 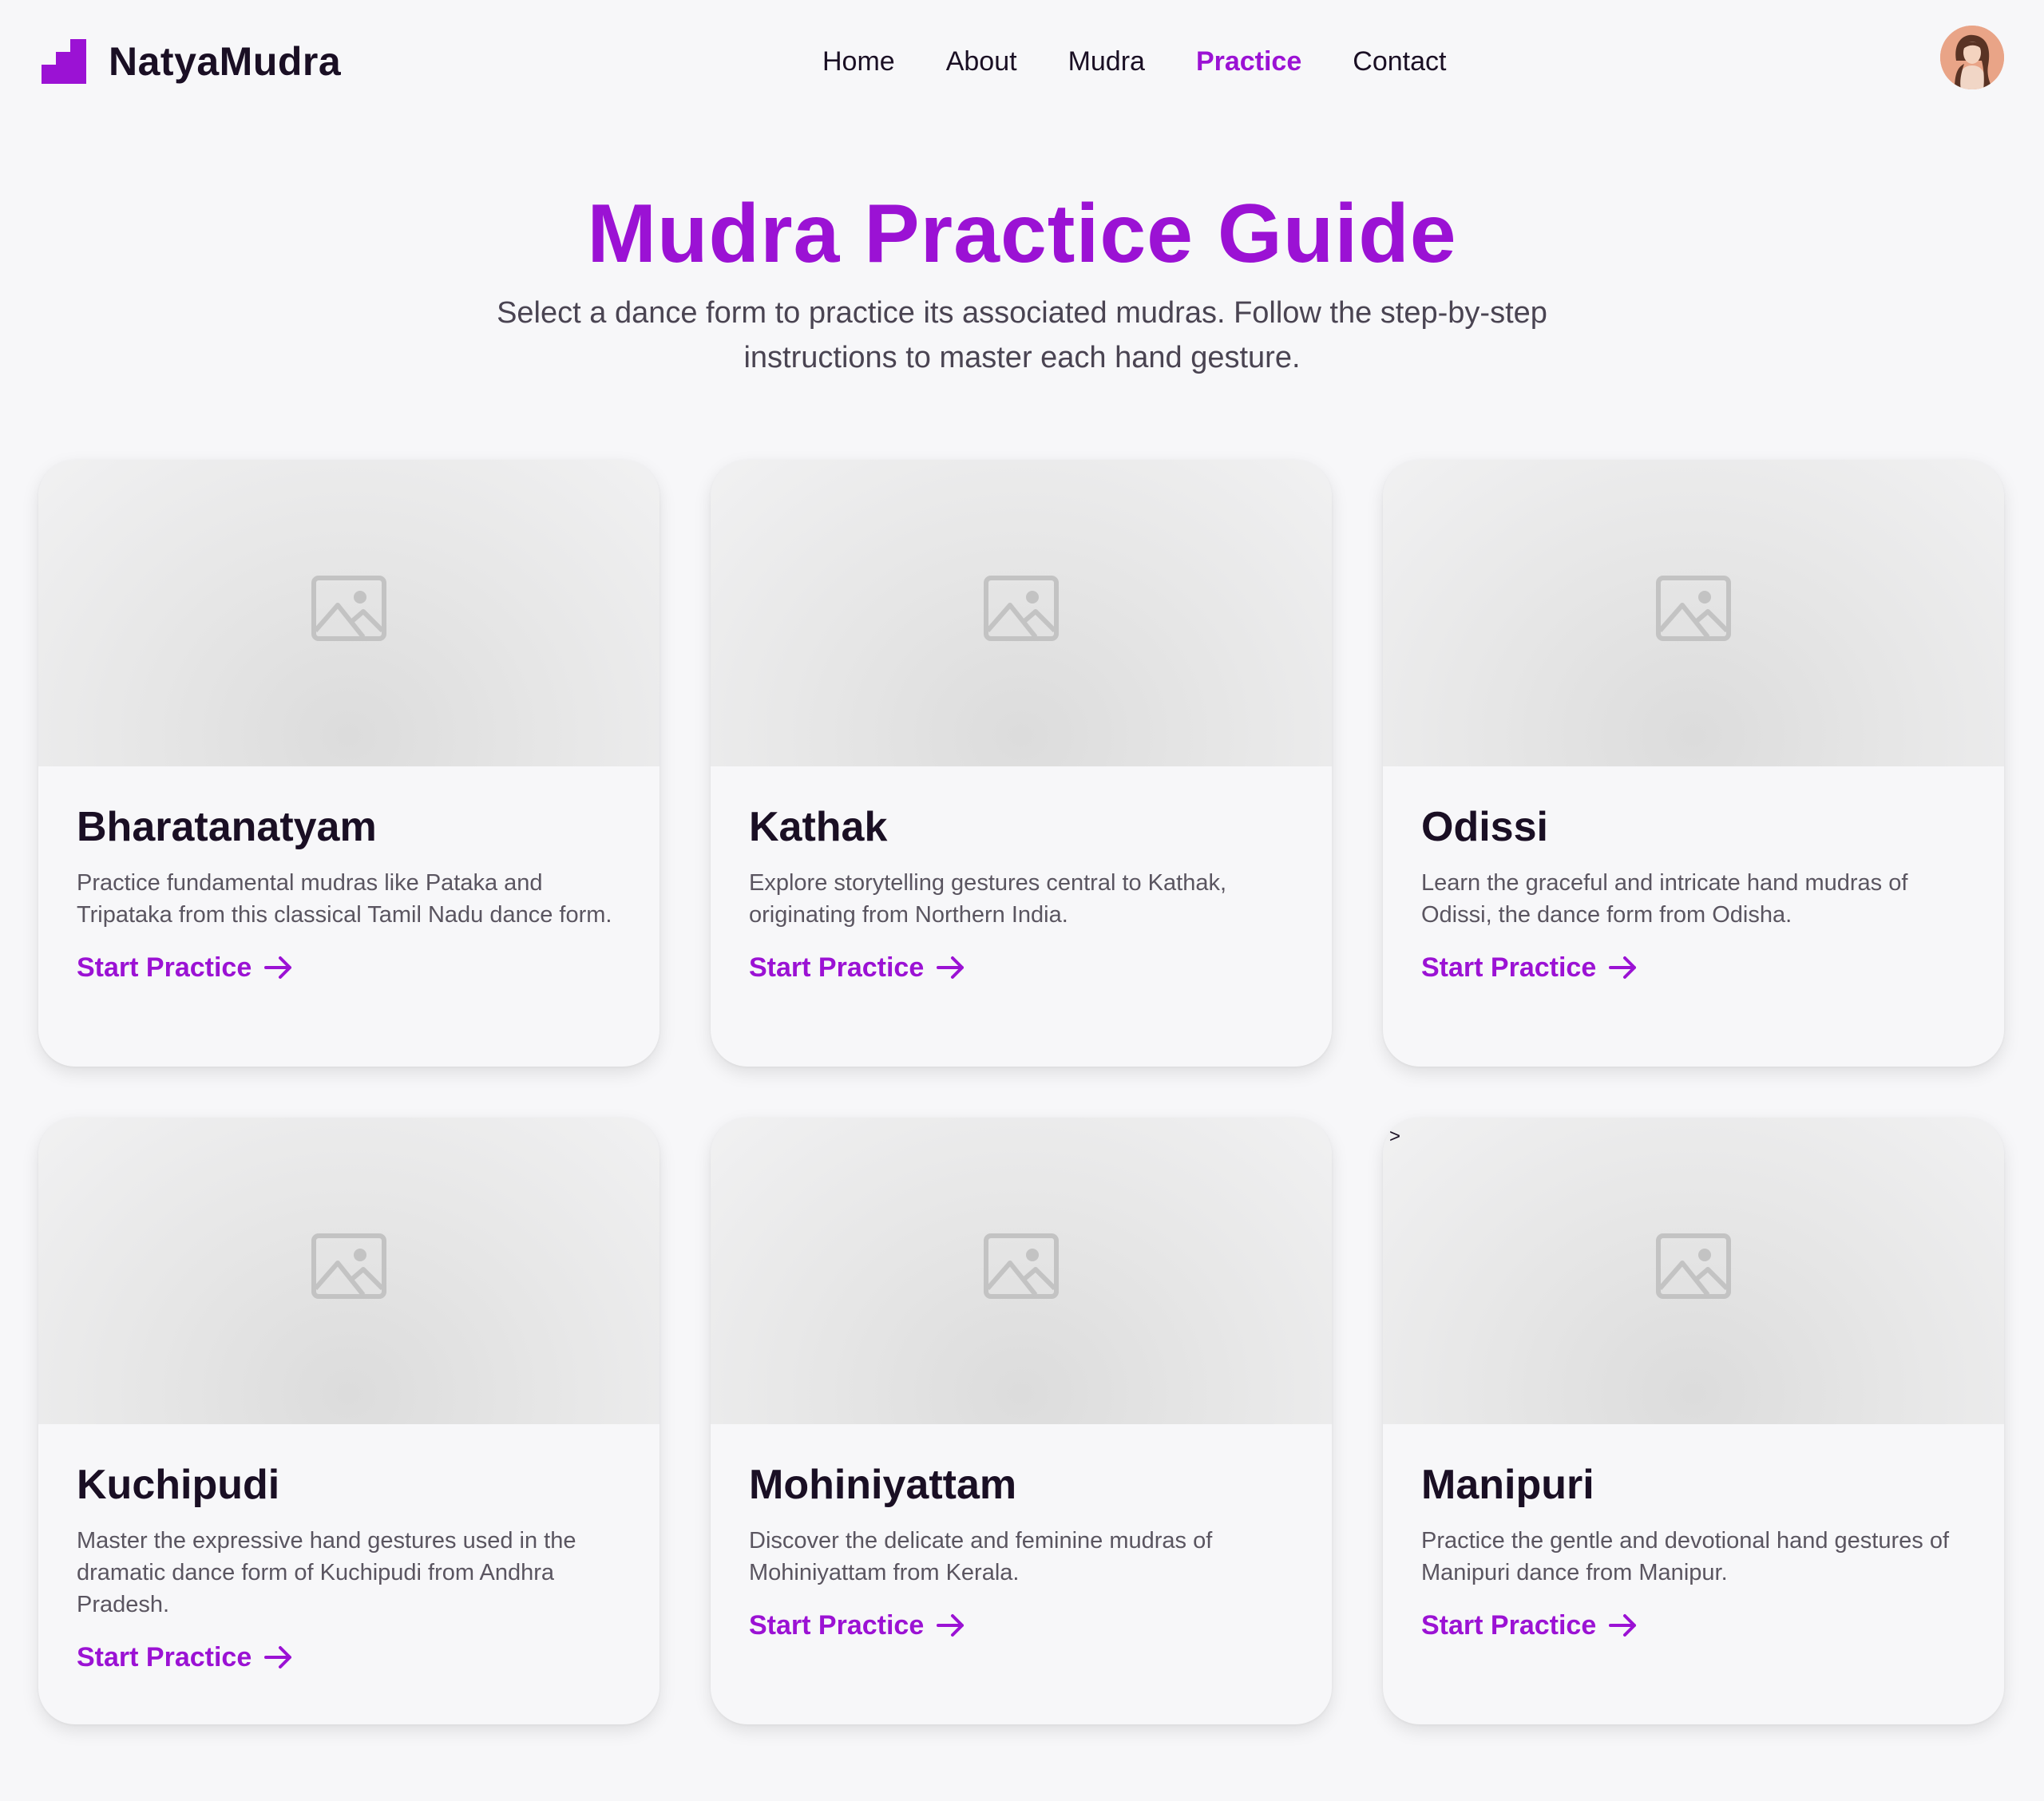 I want to click on user-avatar, so click(x=1972, y=57).